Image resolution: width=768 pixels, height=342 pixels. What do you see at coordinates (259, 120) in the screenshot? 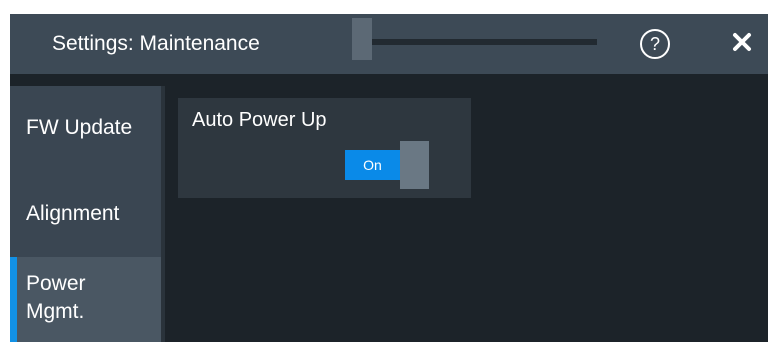
I see `auto-power-up-label: Auto Power Up` at bounding box center [259, 120].